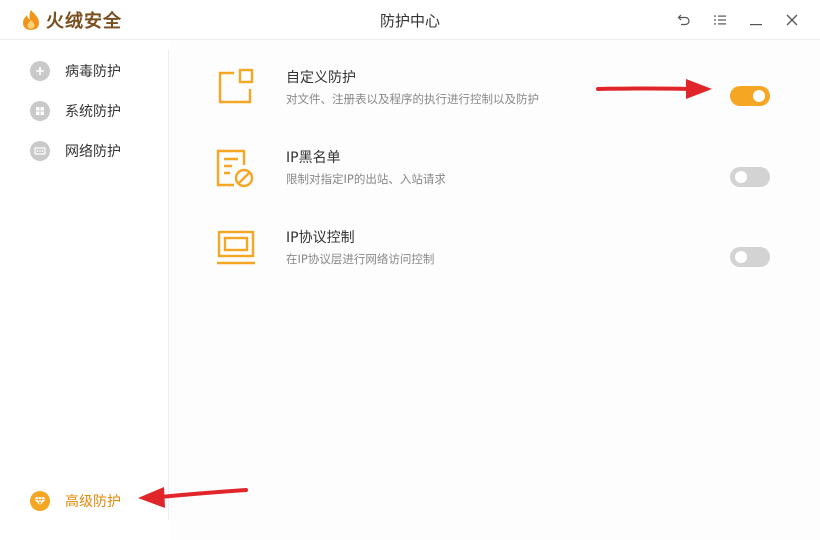 The width and height of the screenshot is (820, 540). I want to click on sidebar-item-label: 系统防护, so click(93, 112).